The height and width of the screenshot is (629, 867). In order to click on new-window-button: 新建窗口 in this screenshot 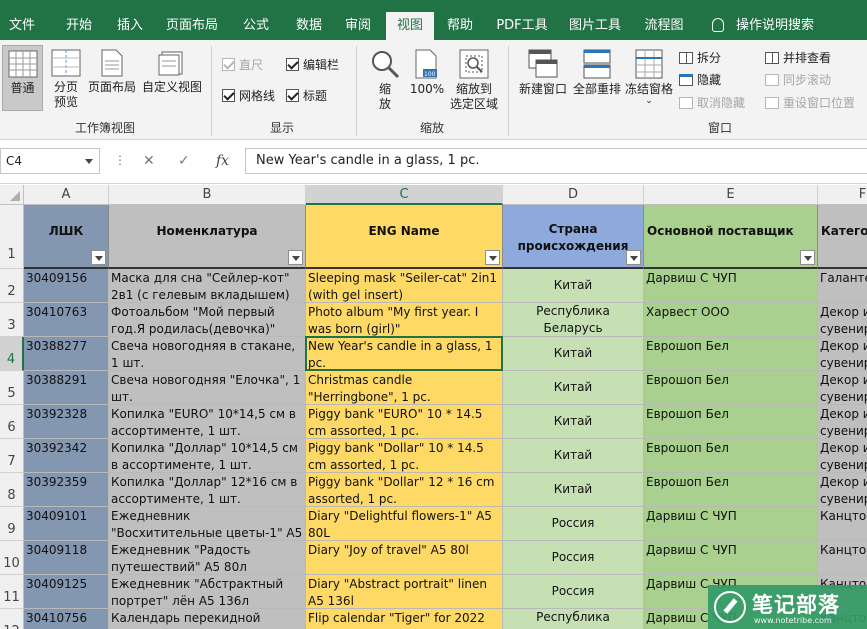, I will do `click(543, 79)`.